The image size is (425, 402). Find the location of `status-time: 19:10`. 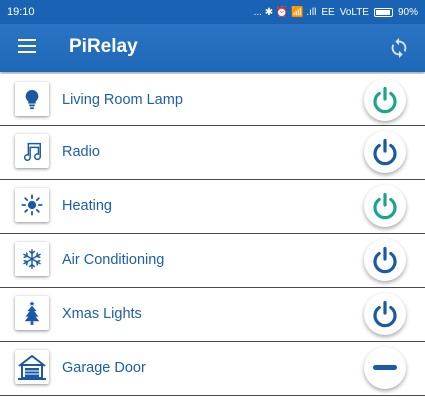

status-time: 19:10 is located at coordinates (21, 12).